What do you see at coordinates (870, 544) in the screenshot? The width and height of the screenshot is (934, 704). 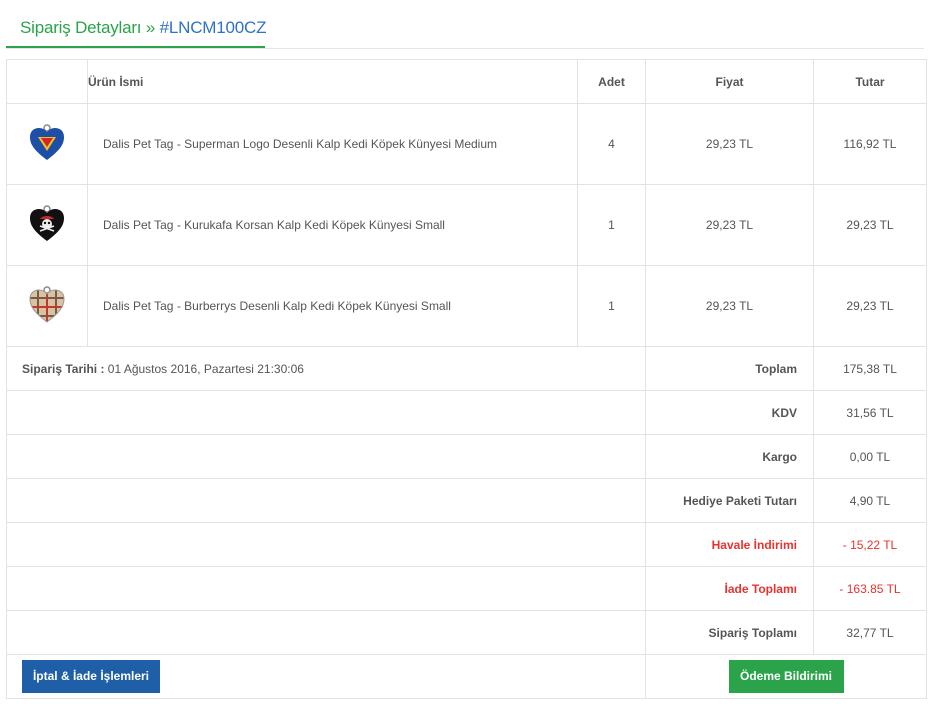 I see `havale-value: - 15,22 TL` at bounding box center [870, 544].